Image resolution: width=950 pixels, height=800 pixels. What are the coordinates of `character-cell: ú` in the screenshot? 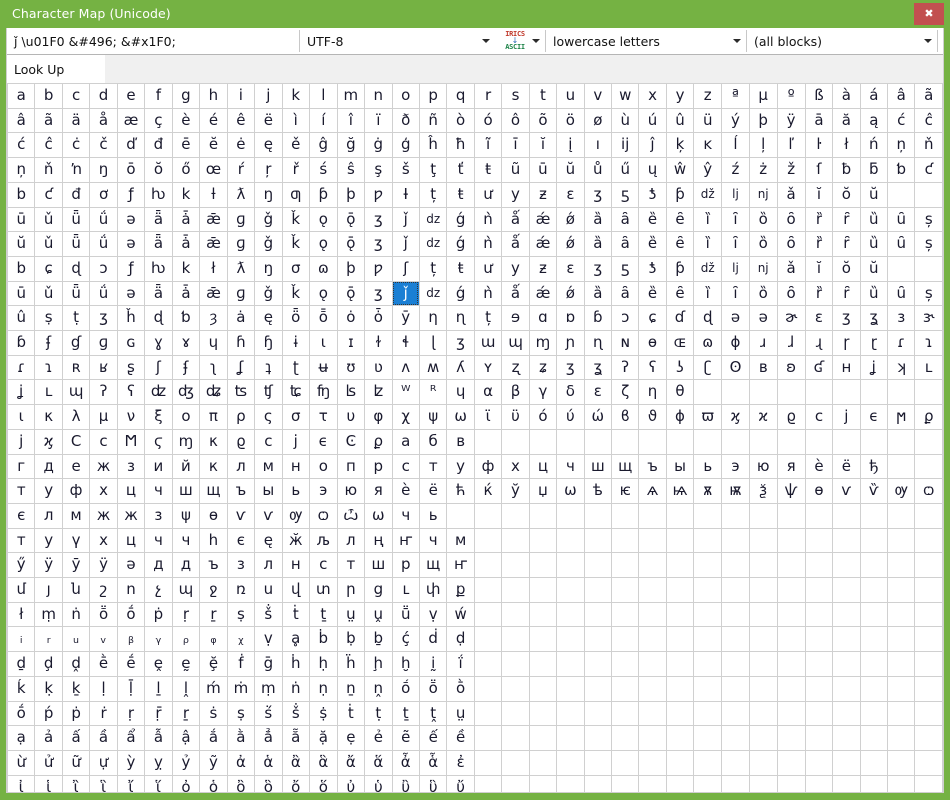 It's located at (652, 121).